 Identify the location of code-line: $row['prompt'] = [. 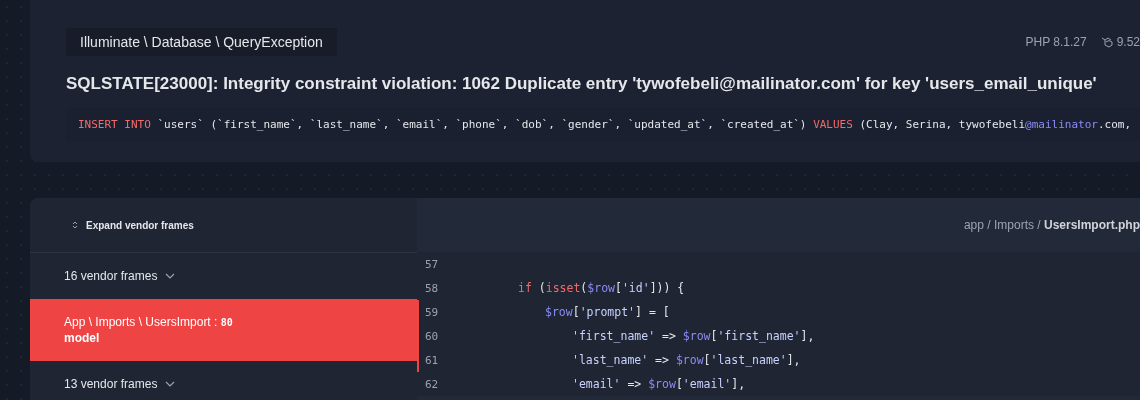
(607, 312).